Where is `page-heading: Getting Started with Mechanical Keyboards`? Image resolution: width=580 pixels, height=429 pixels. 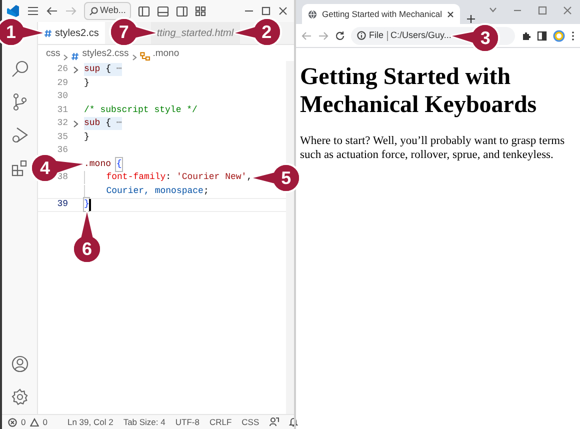
page-heading: Getting Started with Mechanical Keyboards is located at coordinates (419, 92).